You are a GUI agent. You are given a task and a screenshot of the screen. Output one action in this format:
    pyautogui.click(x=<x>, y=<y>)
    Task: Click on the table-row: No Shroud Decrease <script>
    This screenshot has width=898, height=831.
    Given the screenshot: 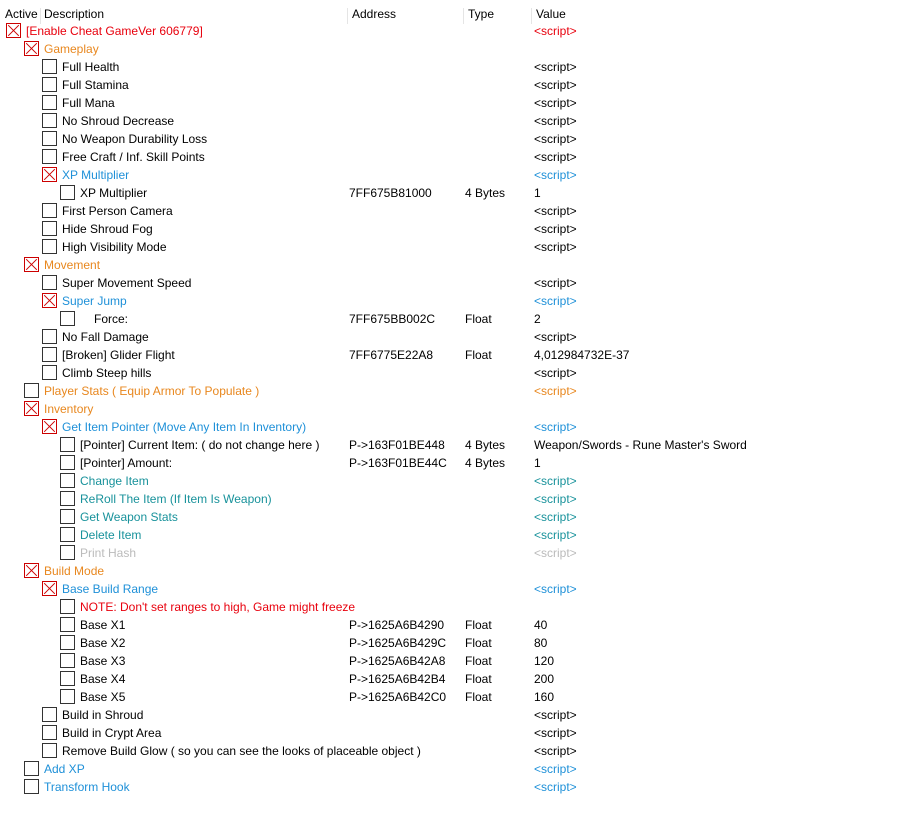 What is the action you would take?
    pyautogui.click(x=449, y=121)
    